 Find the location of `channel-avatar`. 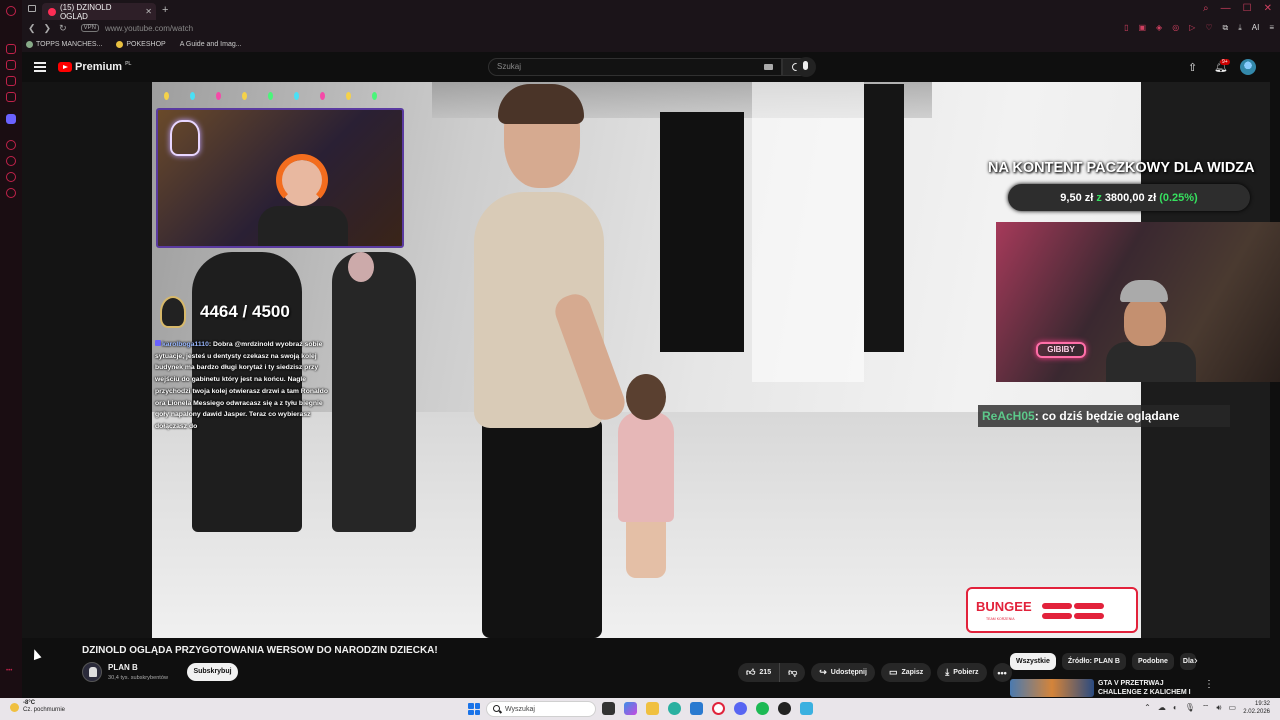

channel-avatar is located at coordinates (92, 672).